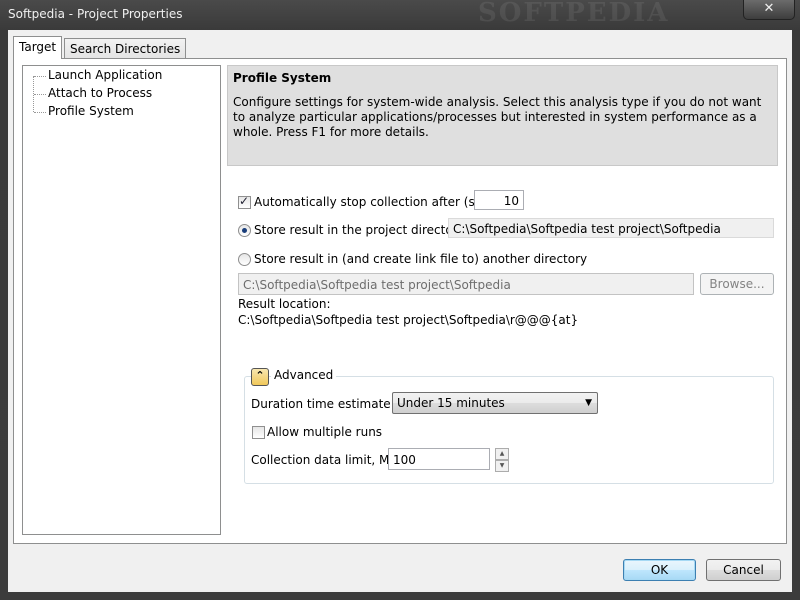  Describe the element at coordinates (659, 570) in the screenshot. I see `ok-button: OK` at that location.